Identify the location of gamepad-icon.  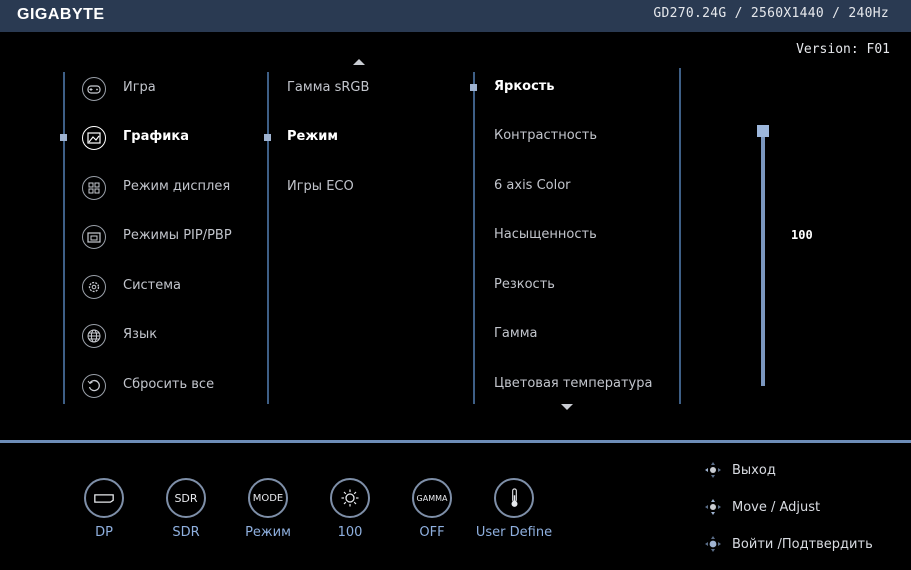
(94, 89).